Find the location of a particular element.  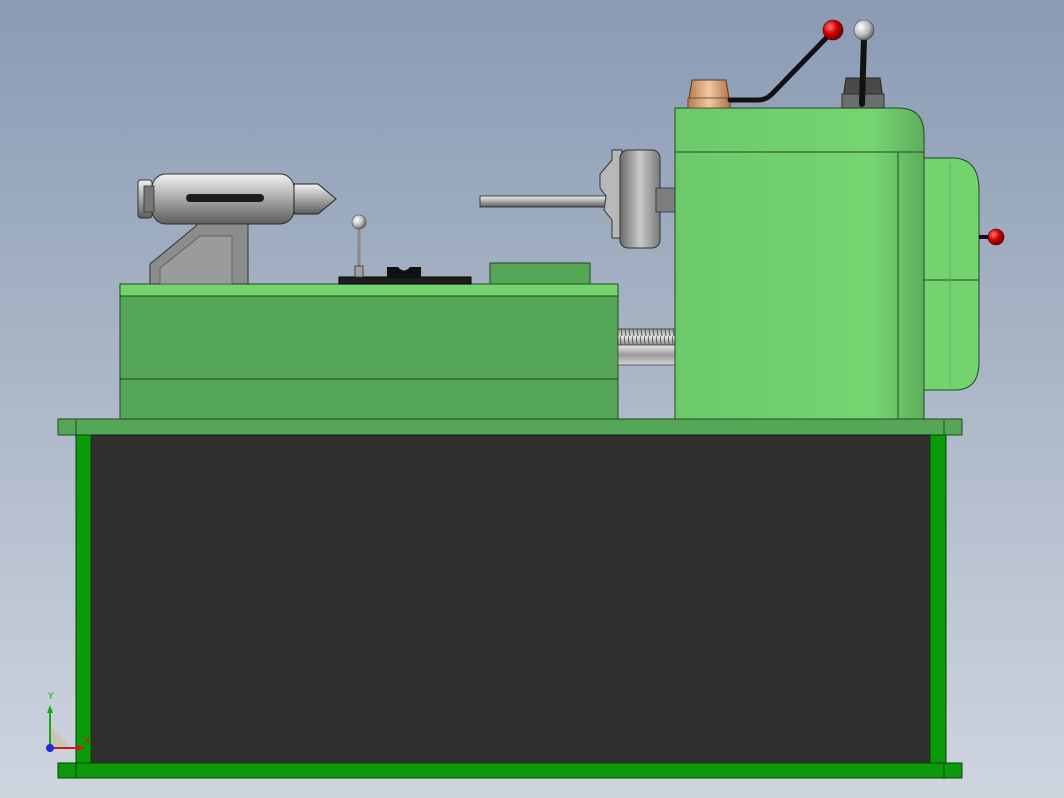

chuck-jaws is located at coordinates (611, 194).